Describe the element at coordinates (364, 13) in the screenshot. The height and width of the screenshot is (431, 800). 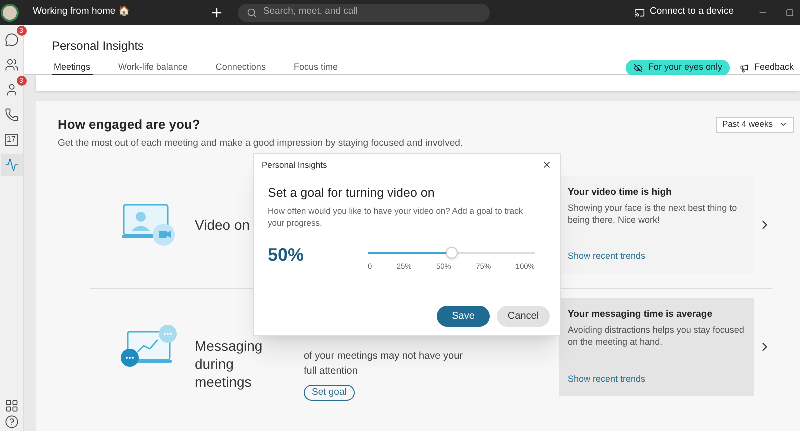
I see `search-field: Search, meet, and call` at that location.